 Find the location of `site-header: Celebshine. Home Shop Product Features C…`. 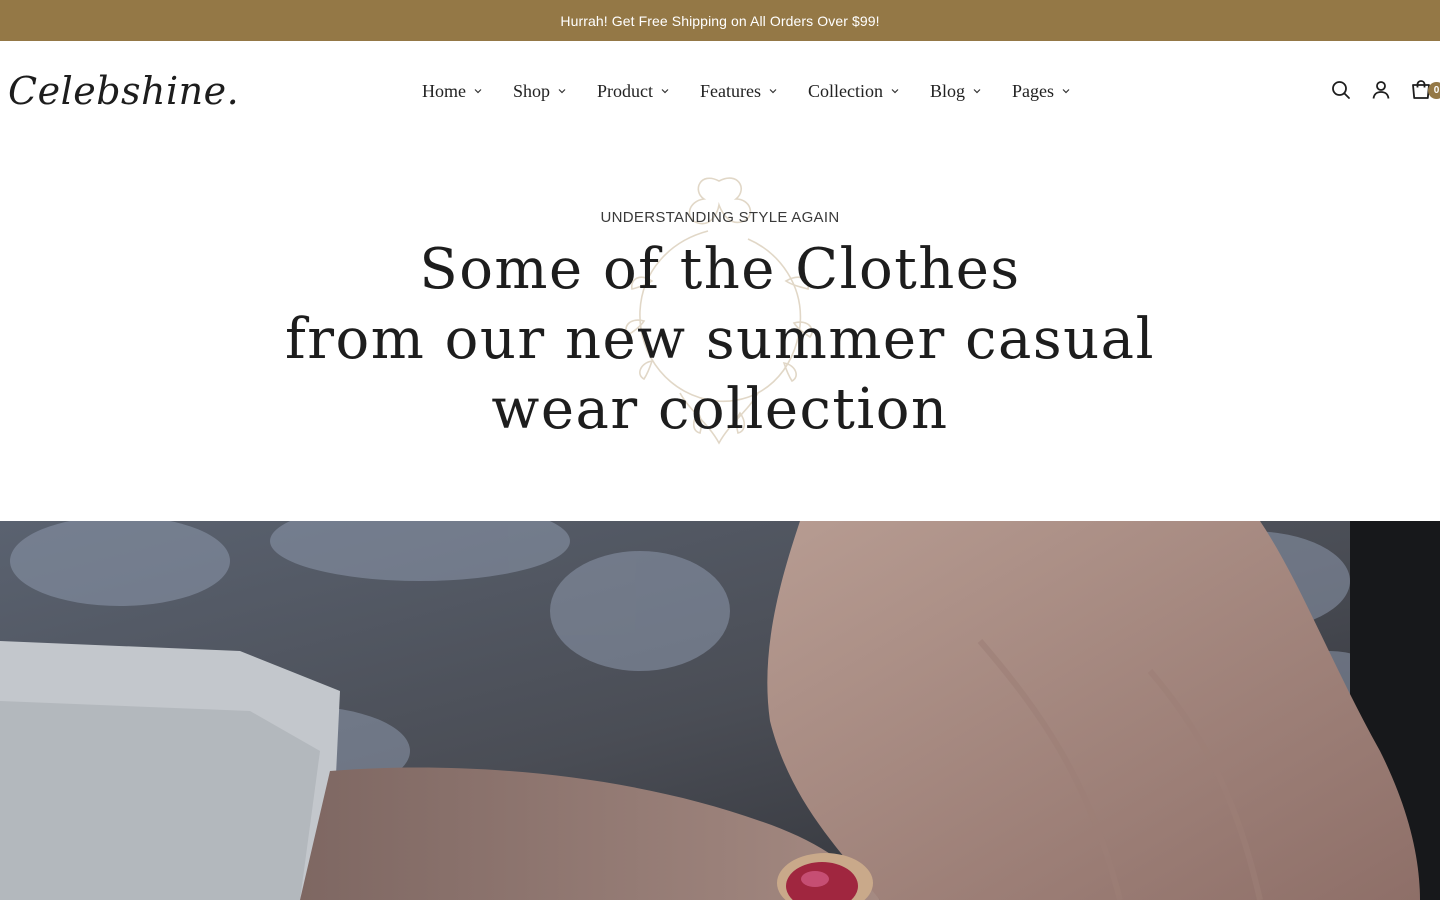

site-header: Celebshine. Home Shop Product Features C… is located at coordinates (720, 91).